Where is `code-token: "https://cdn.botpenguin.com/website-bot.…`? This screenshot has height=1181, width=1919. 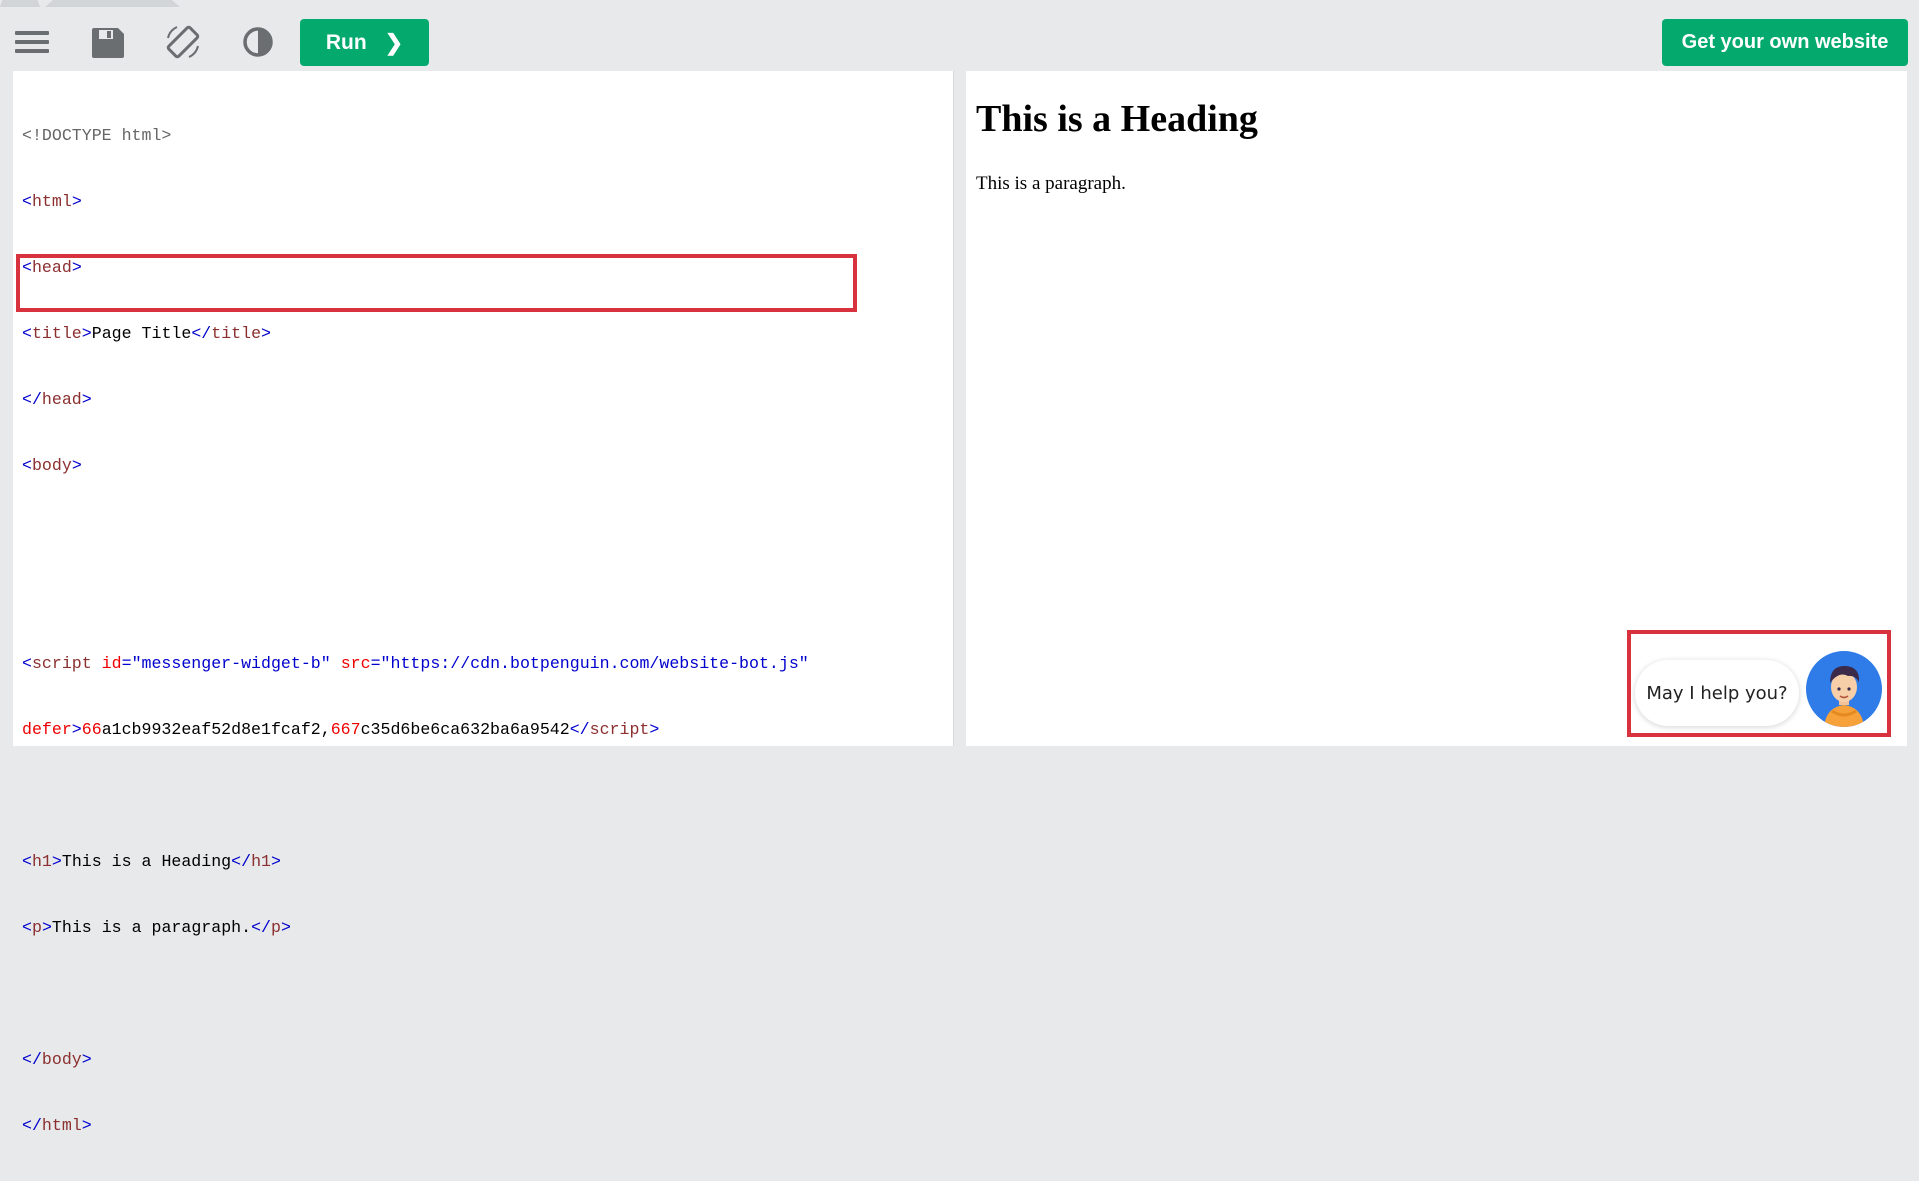
code-token: "https://cdn.botpenguin.com/website-bot.… is located at coordinates (594, 663).